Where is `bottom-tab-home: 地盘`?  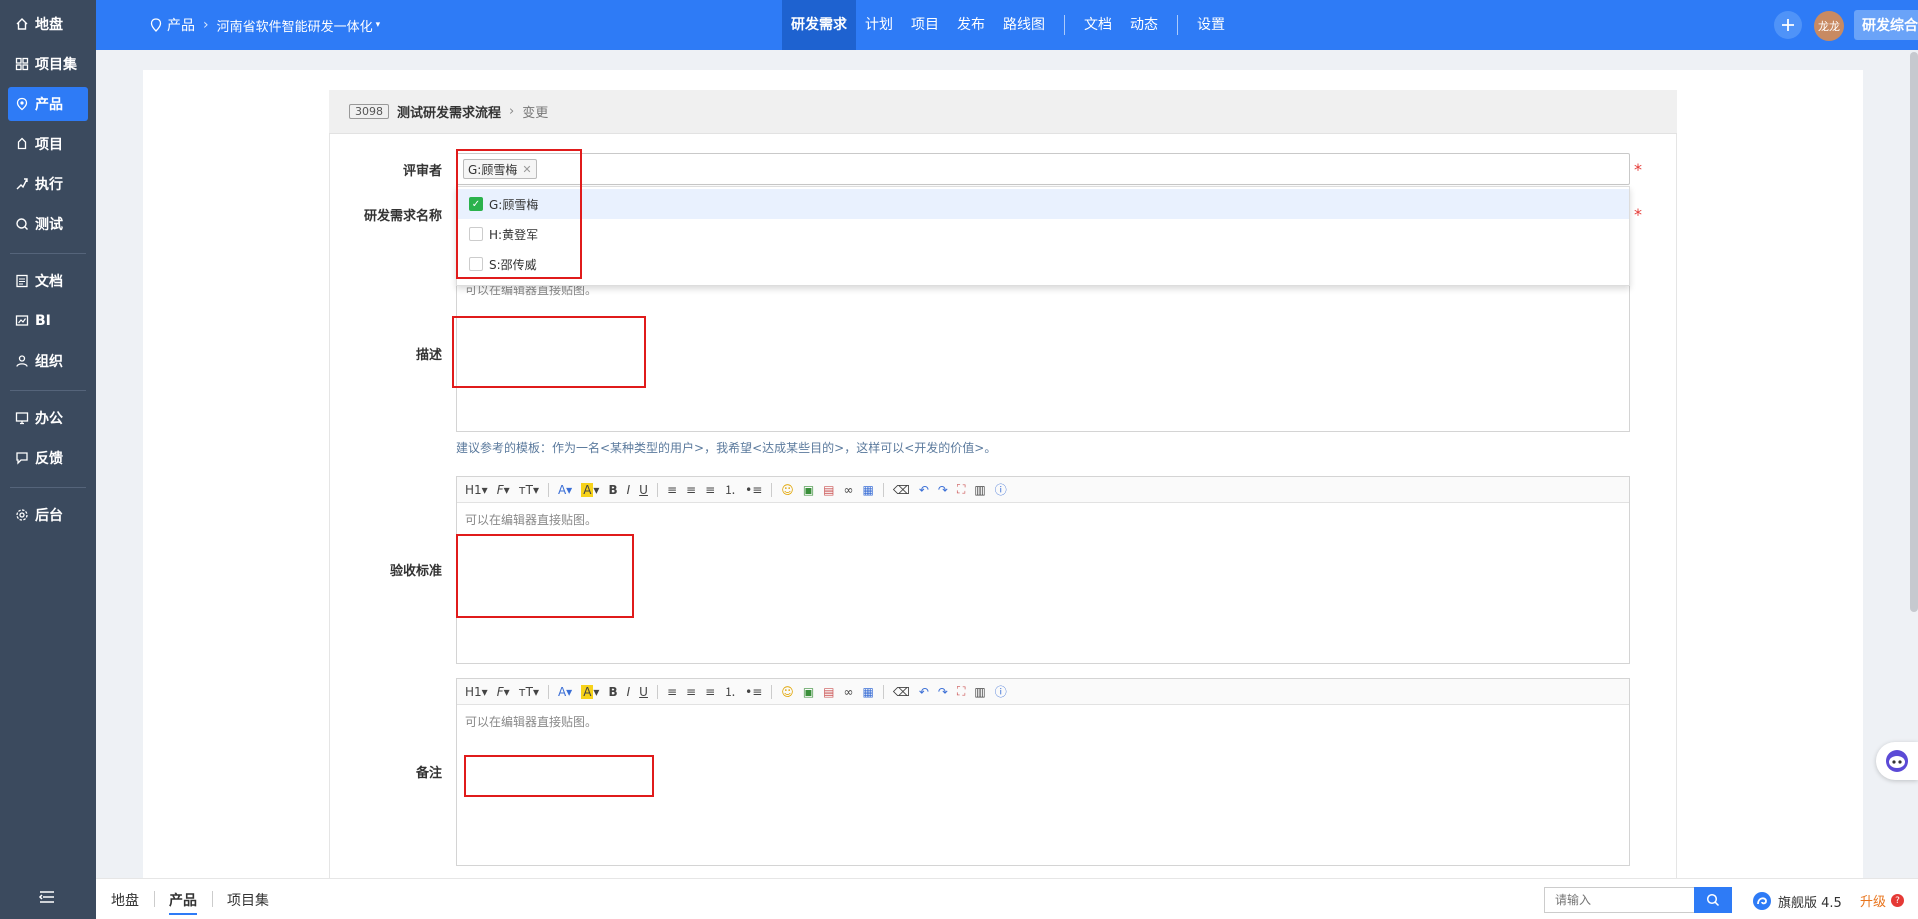 bottom-tab-home: 地盘 is located at coordinates (125, 900).